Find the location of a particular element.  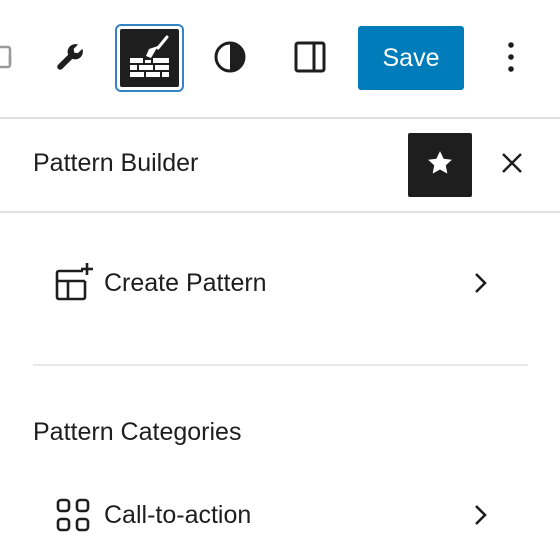

toolbar-partial-button is located at coordinates (7, 59).